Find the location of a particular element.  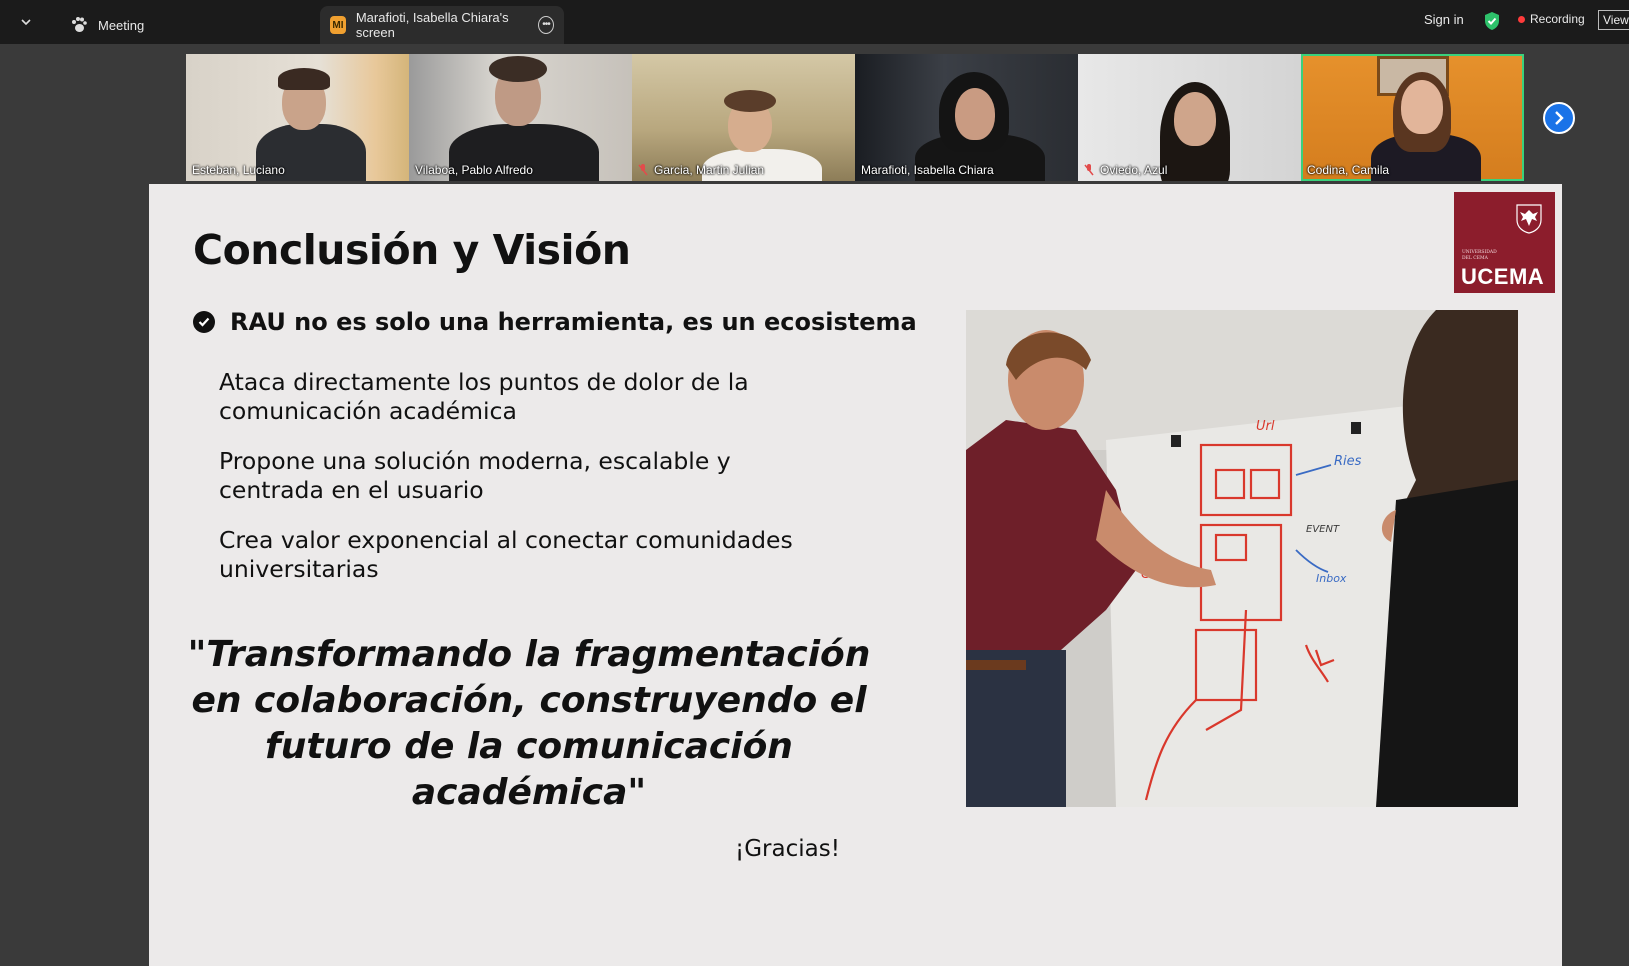

whiteboard-word: EVENT is located at coordinates (1323, 529).